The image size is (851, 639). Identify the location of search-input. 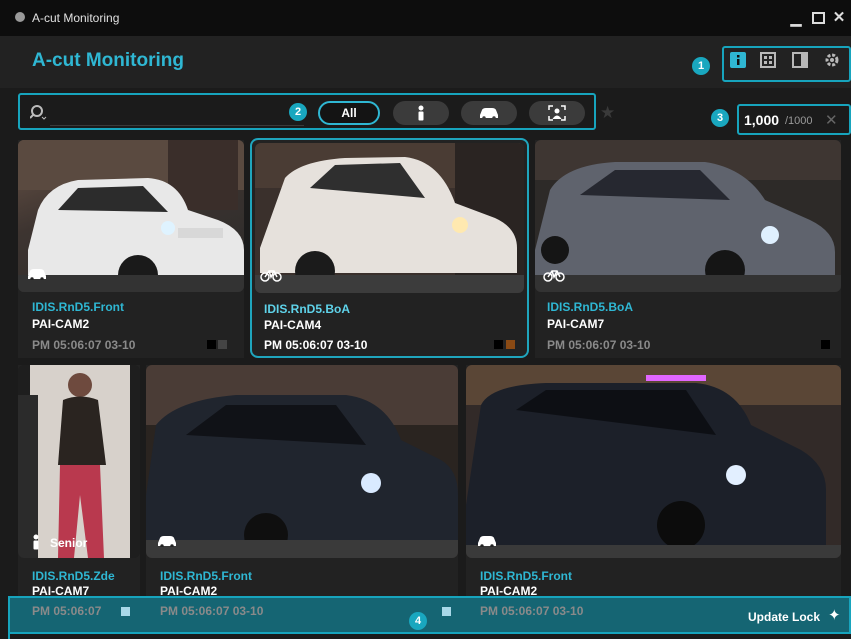
(177, 115).